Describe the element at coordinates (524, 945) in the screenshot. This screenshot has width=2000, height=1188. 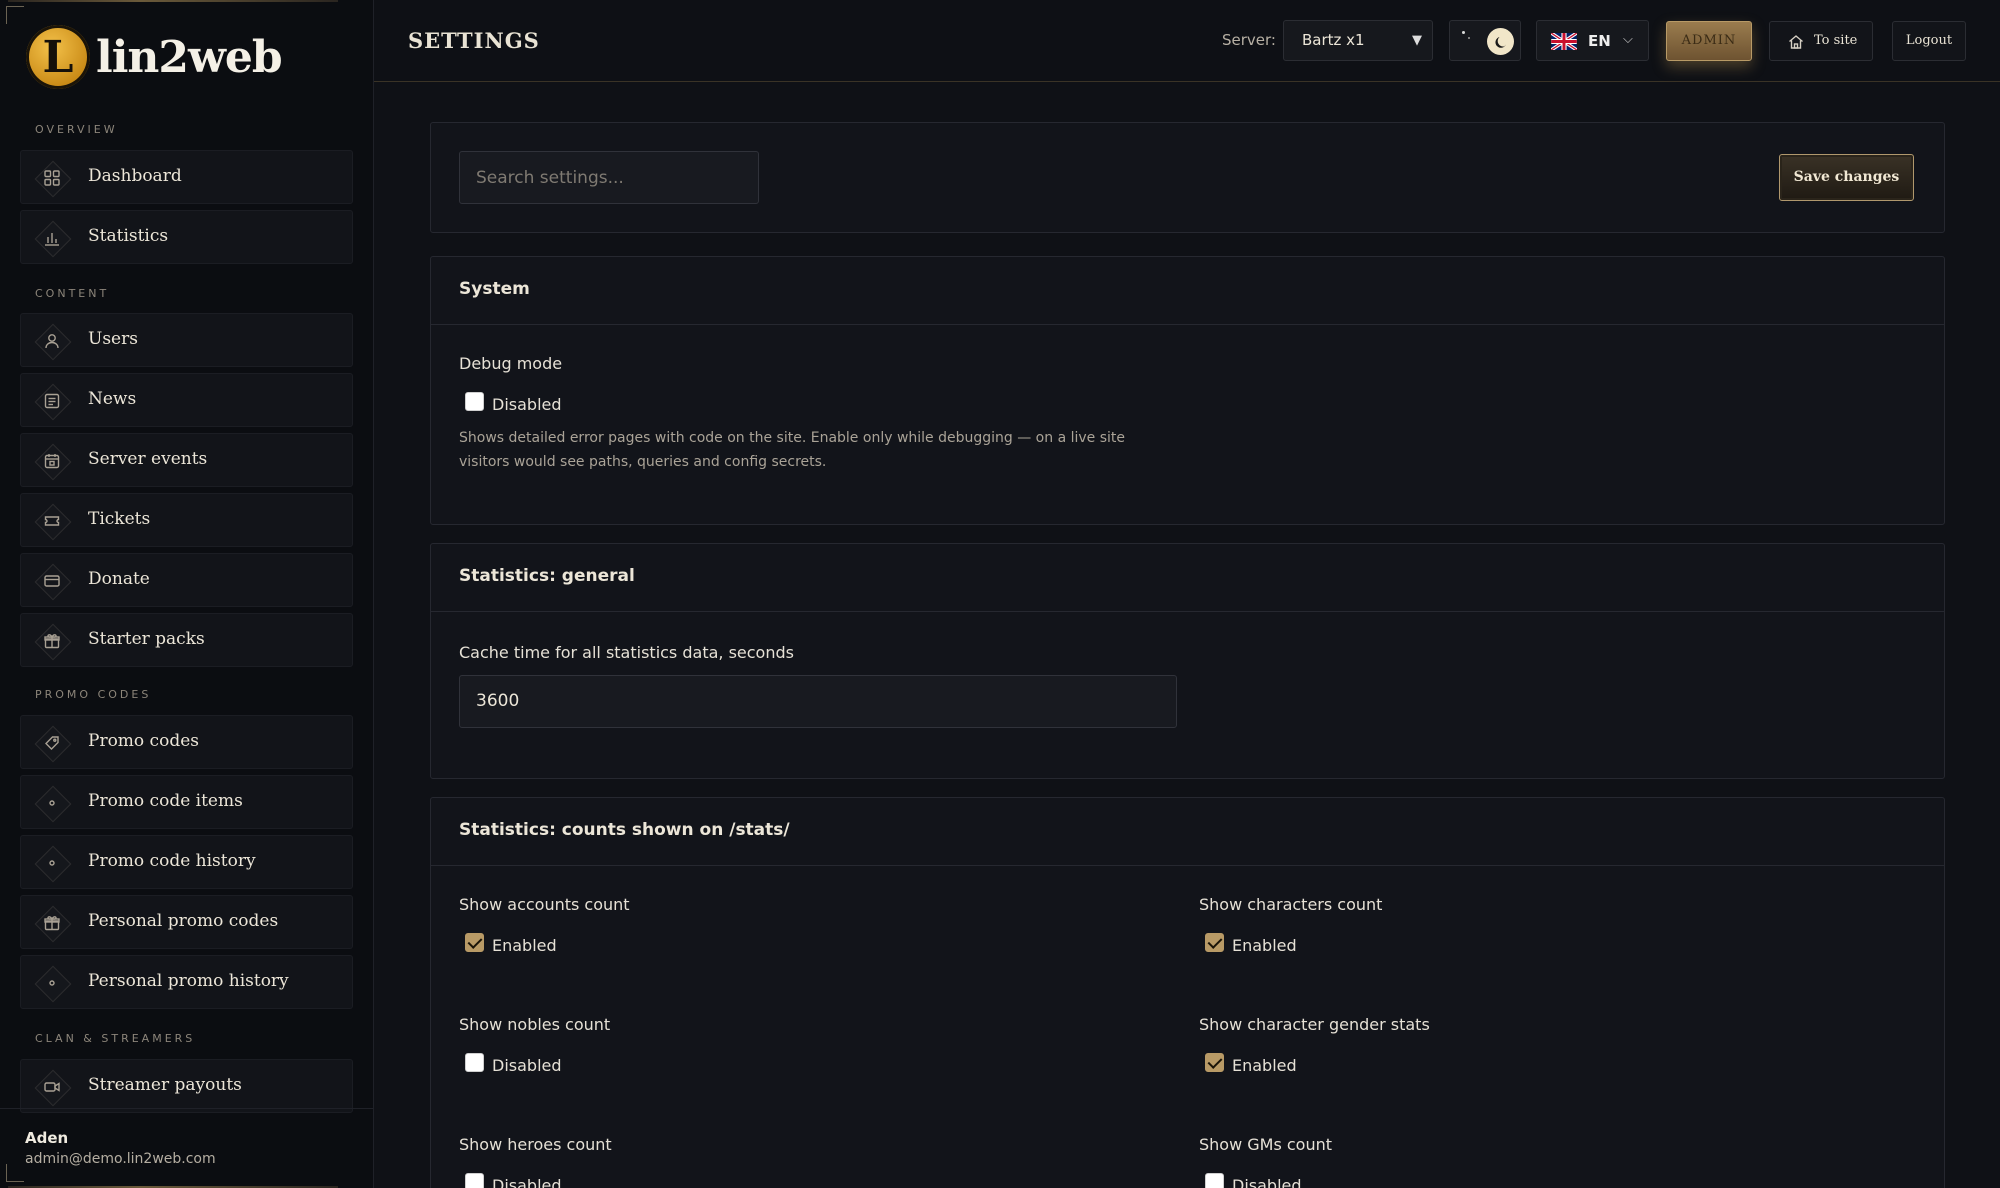
I see `accounts-count-state: Enabled` at that location.